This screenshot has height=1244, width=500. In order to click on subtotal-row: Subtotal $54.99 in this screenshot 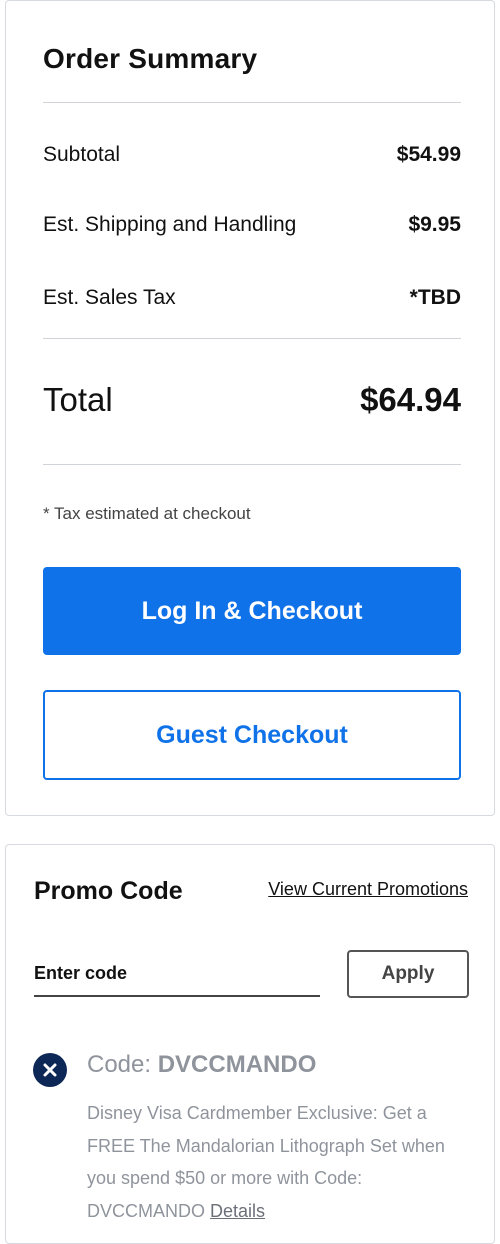, I will do `click(252, 155)`.